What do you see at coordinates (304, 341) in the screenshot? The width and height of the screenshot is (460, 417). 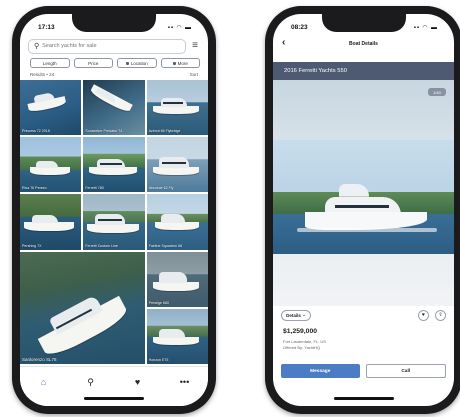 I see `boat-location: Fort Lauderdale, FL, US` at bounding box center [304, 341].